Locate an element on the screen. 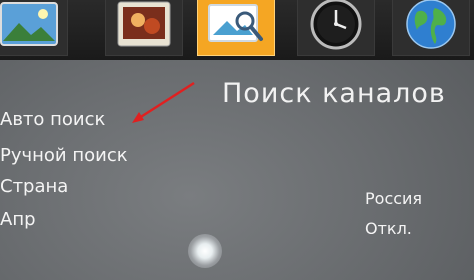 The width and height of the screenshot is (474, 280). tab-picture is located at coordinates (144, 28).